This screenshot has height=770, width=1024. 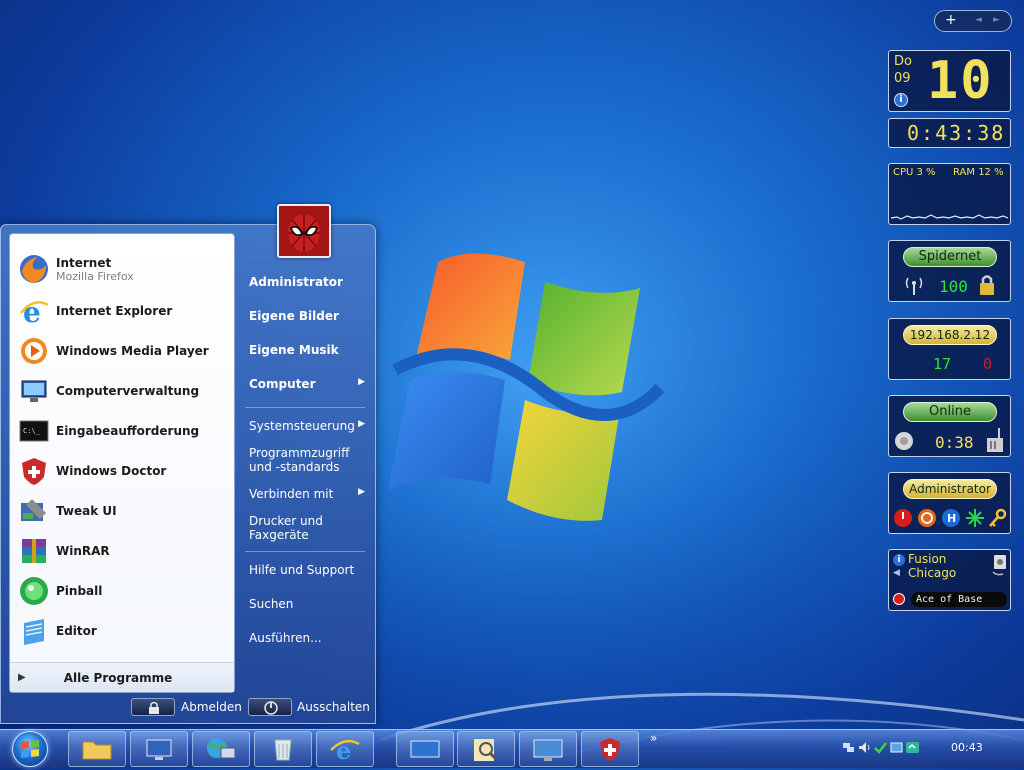 What do you see at coordinates (283, 749) in the screenshot?
I see `taskbar-recycle-bin-button` at bounding box center [283, 749].